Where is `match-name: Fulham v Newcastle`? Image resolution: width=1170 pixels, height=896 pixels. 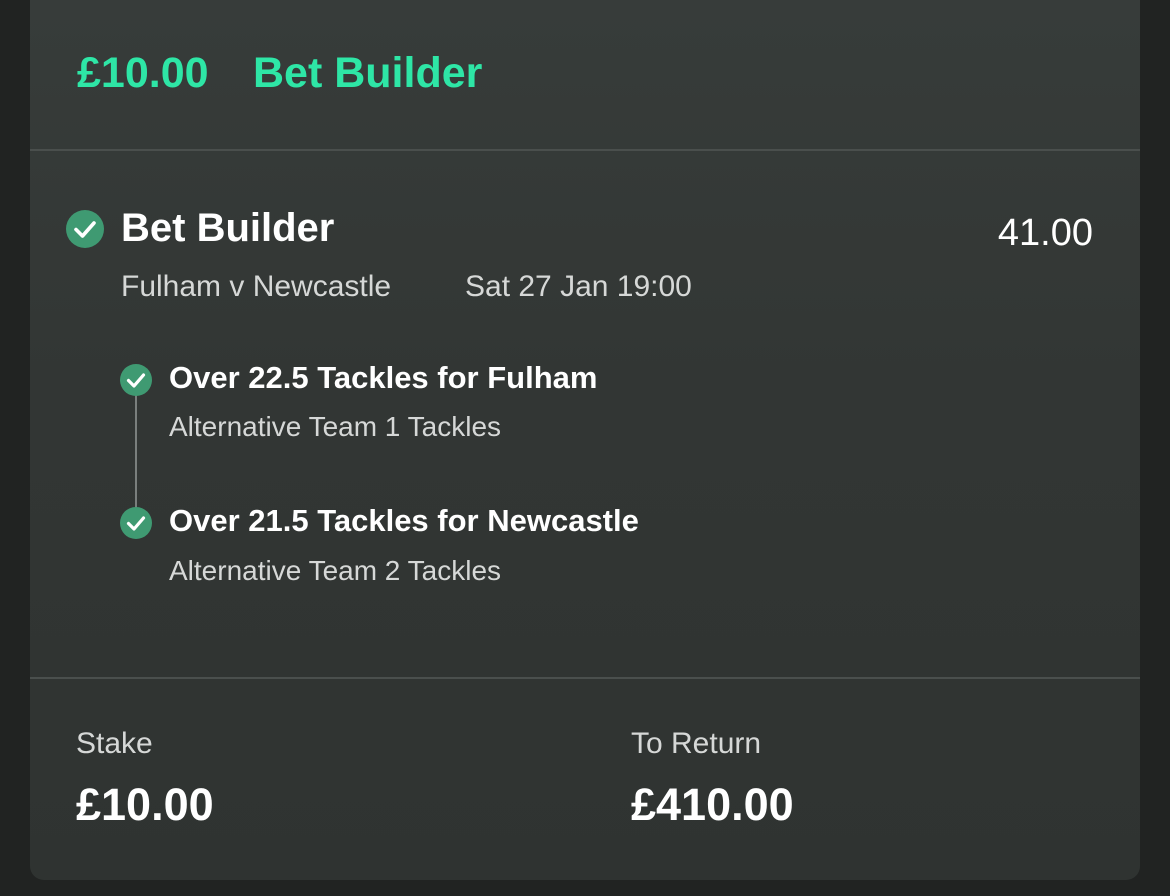 match-name: Fulham v Newcastle is located at coordinates (256, 286).